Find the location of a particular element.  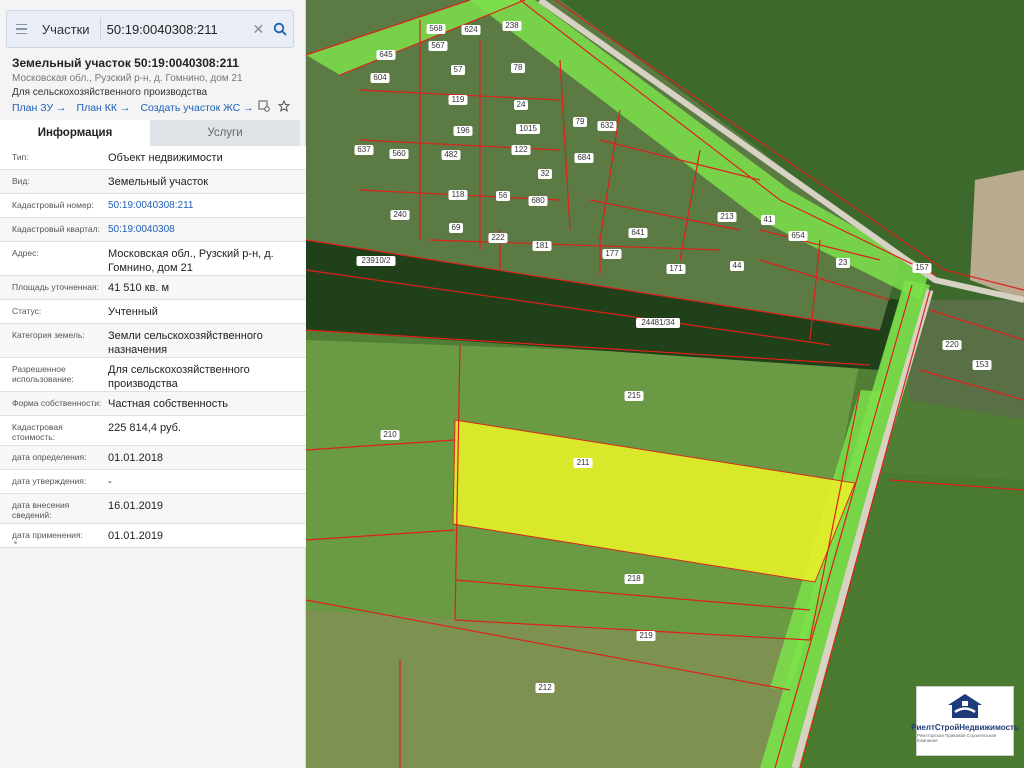

svg-text: 79 is located at coordinates (580, 121).